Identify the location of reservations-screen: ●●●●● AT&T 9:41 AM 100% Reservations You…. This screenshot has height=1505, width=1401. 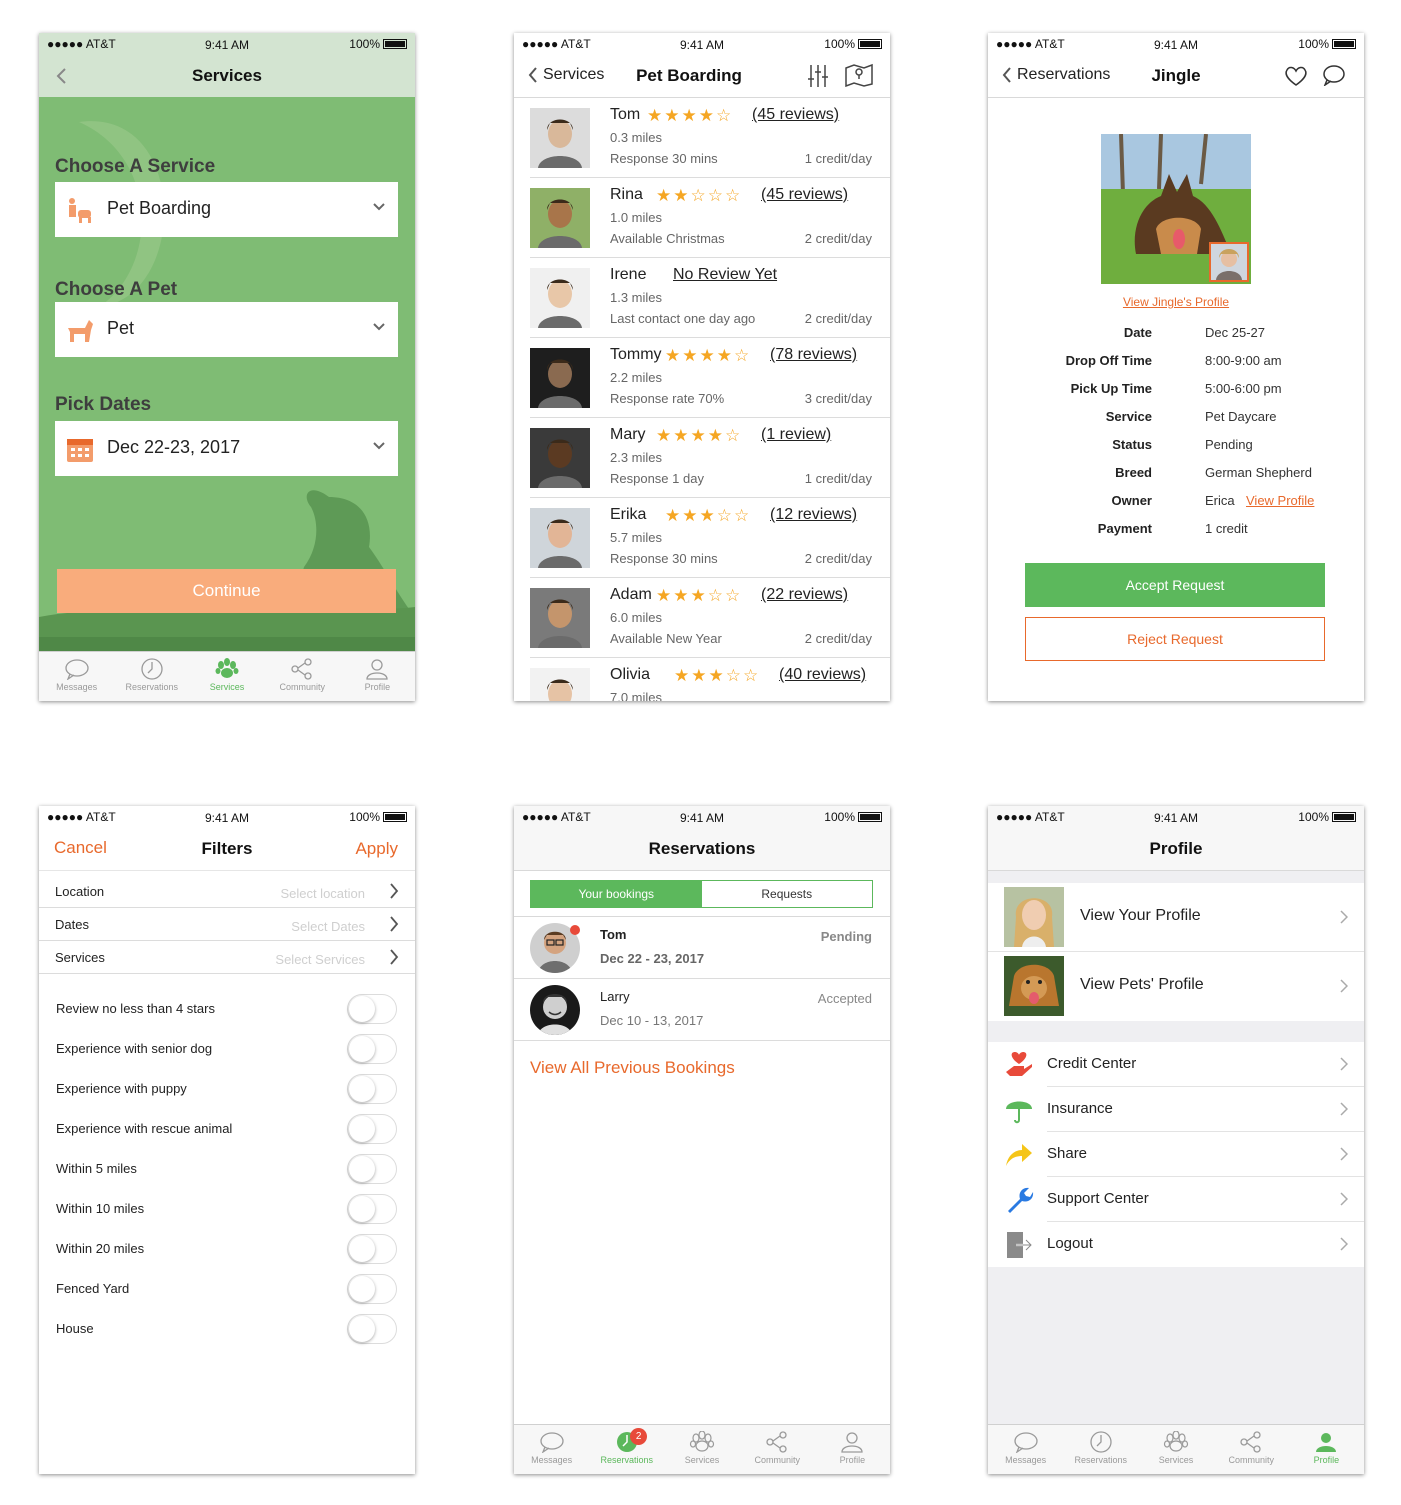
(702, 1140).